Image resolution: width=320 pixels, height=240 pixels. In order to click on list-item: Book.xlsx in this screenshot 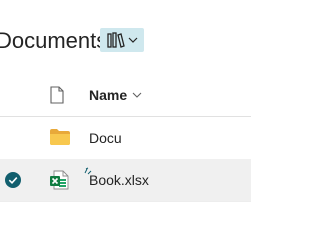, I will do `click(125, 180)`.